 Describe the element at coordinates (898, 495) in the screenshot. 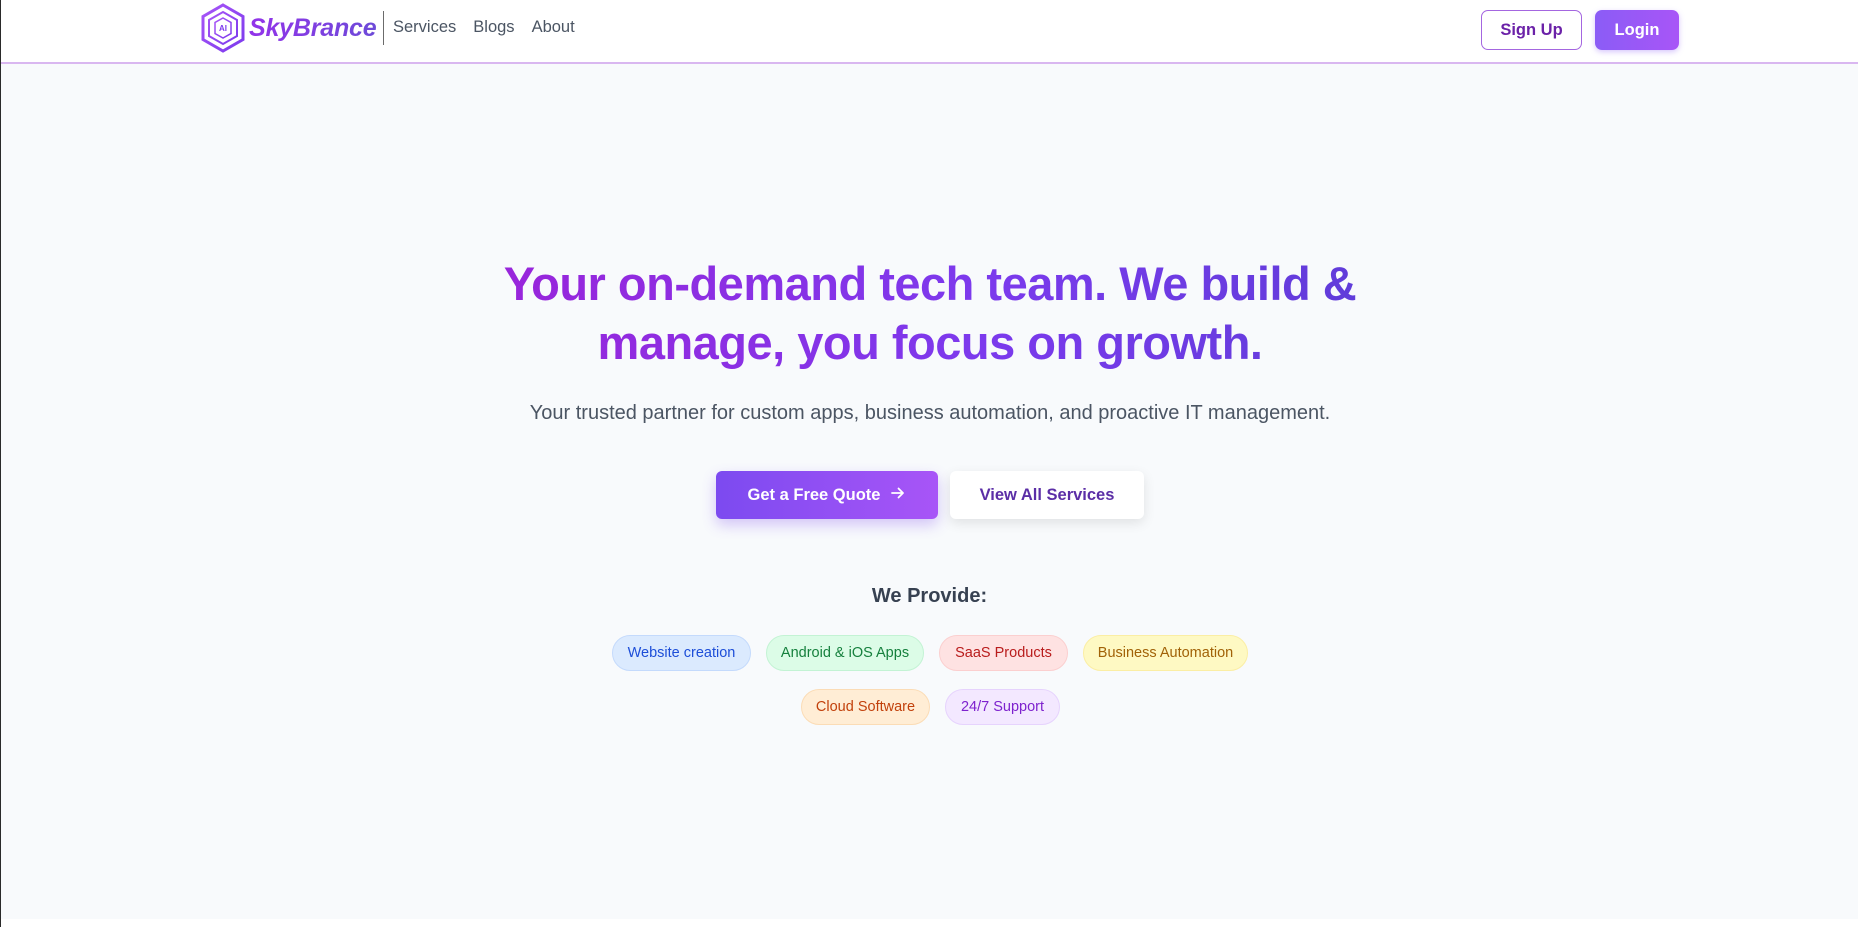

I see `arrow-right-icon` at that location.